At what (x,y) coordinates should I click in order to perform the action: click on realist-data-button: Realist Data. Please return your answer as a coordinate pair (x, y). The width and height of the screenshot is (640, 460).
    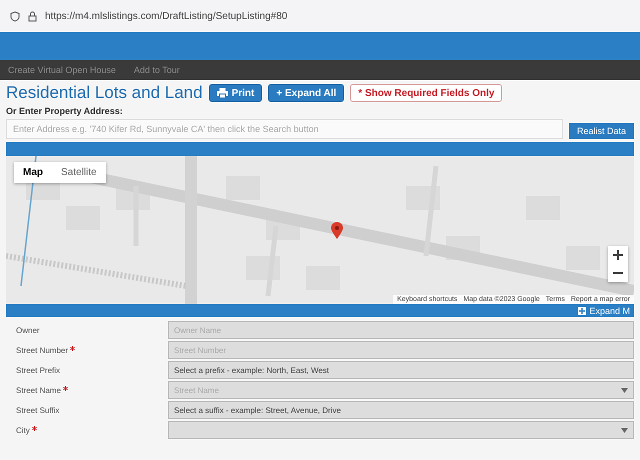
    Looking at the image, I should click on (601, 131).